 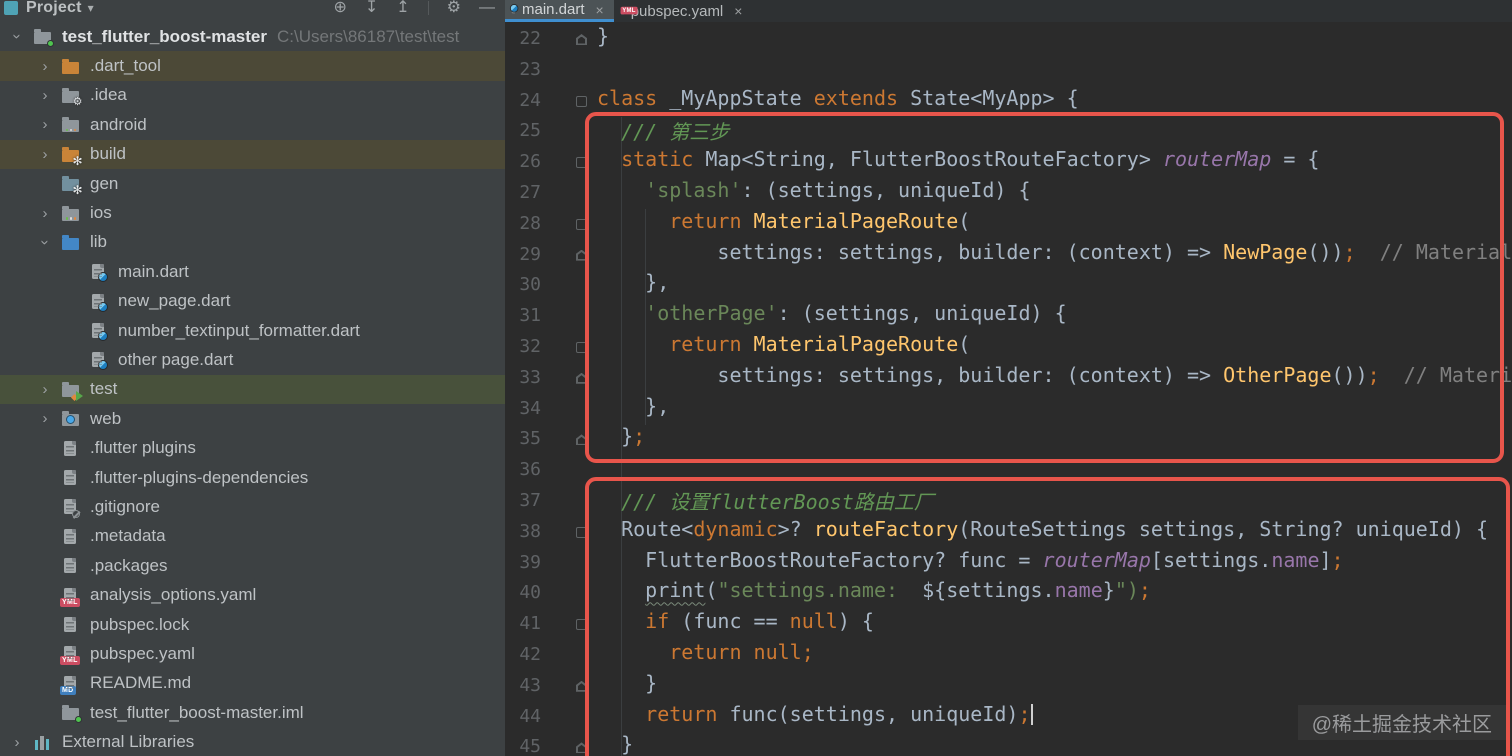 What do you see at coordinates (252, 741) in the screenshot?
I see `tree-item-external-libraries: › External Libraries` at bounding box center [252, 741].